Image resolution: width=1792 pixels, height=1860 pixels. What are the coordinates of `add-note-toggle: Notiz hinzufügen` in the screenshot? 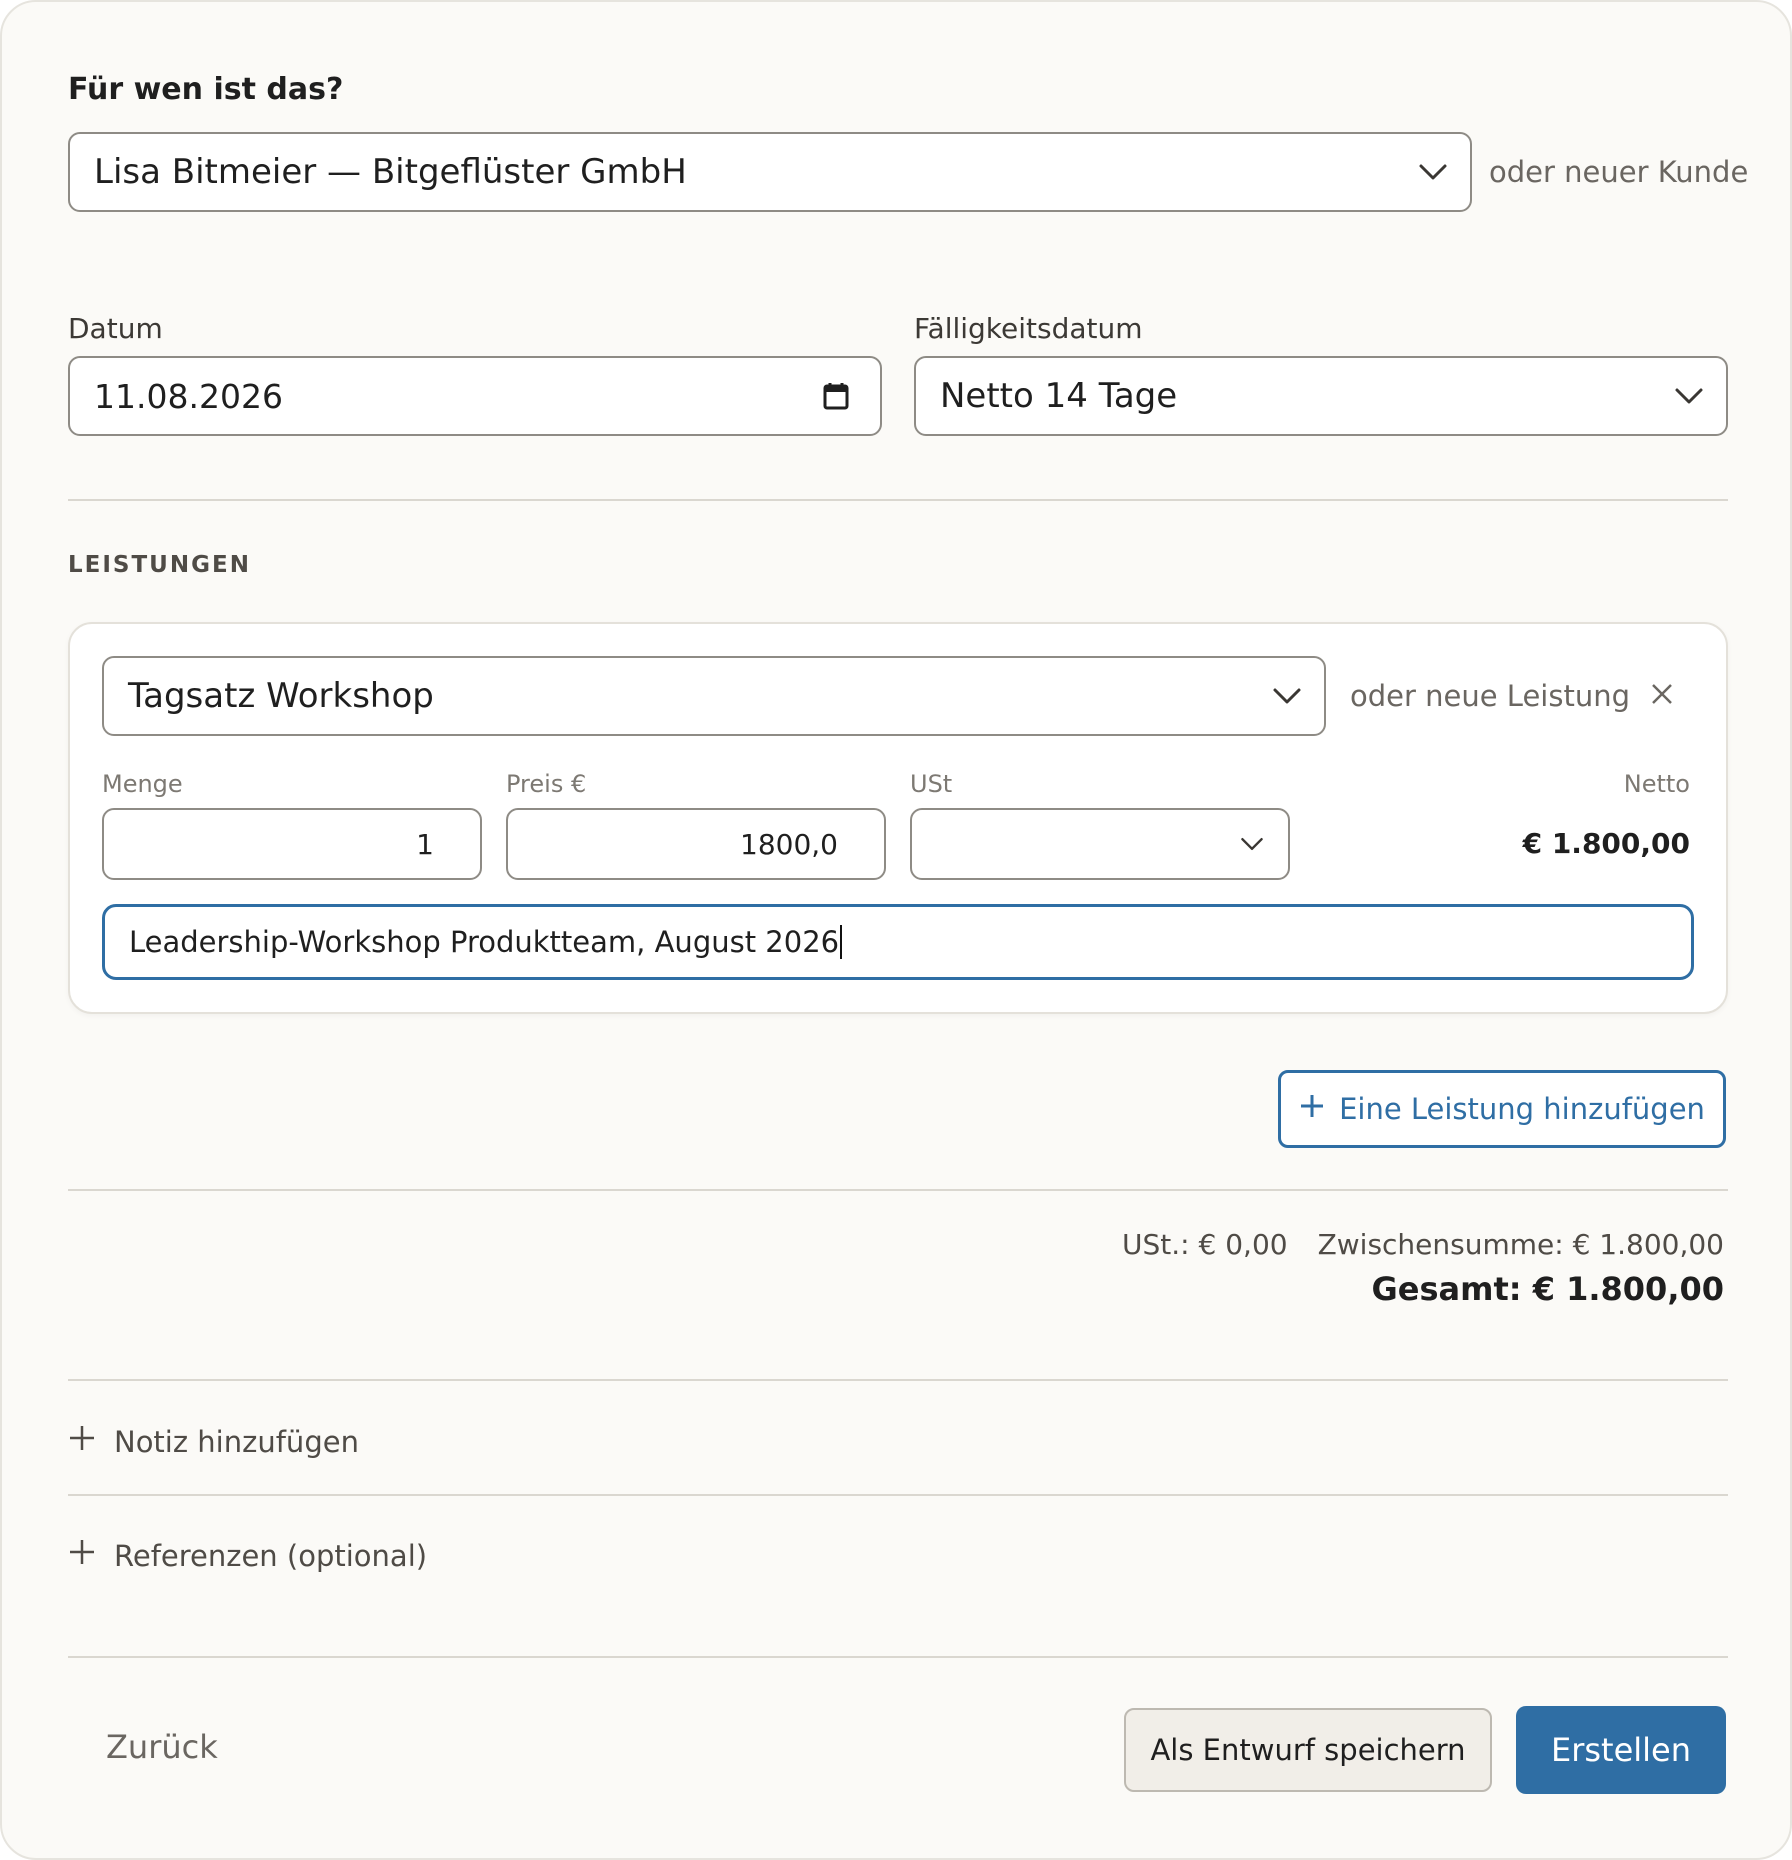 It's located at (213, 1441).